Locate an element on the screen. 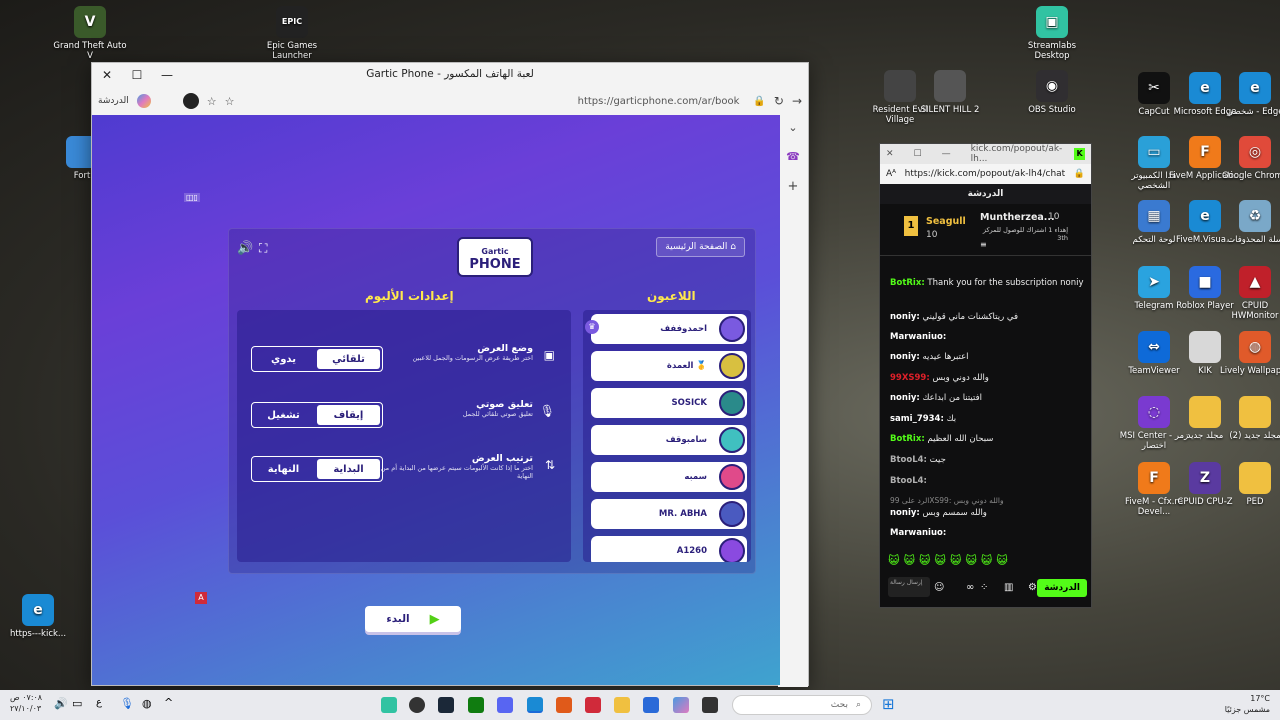  firefox-task-icon is located at coordinates (564, 705).